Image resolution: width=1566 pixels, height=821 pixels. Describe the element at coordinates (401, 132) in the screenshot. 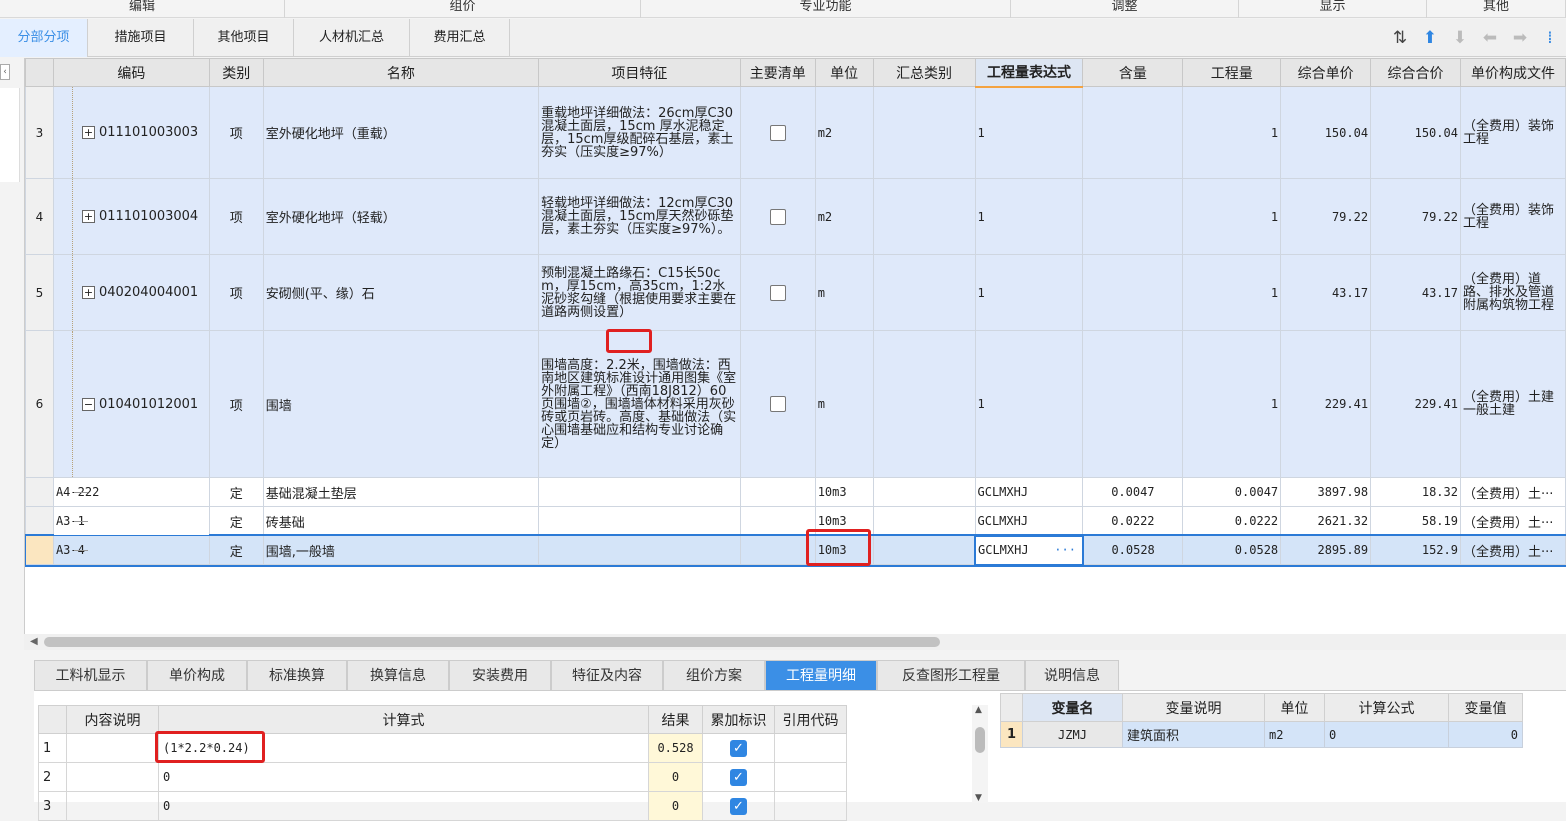

I see `item-name: 室外硬化地坪（重载）` at that location.